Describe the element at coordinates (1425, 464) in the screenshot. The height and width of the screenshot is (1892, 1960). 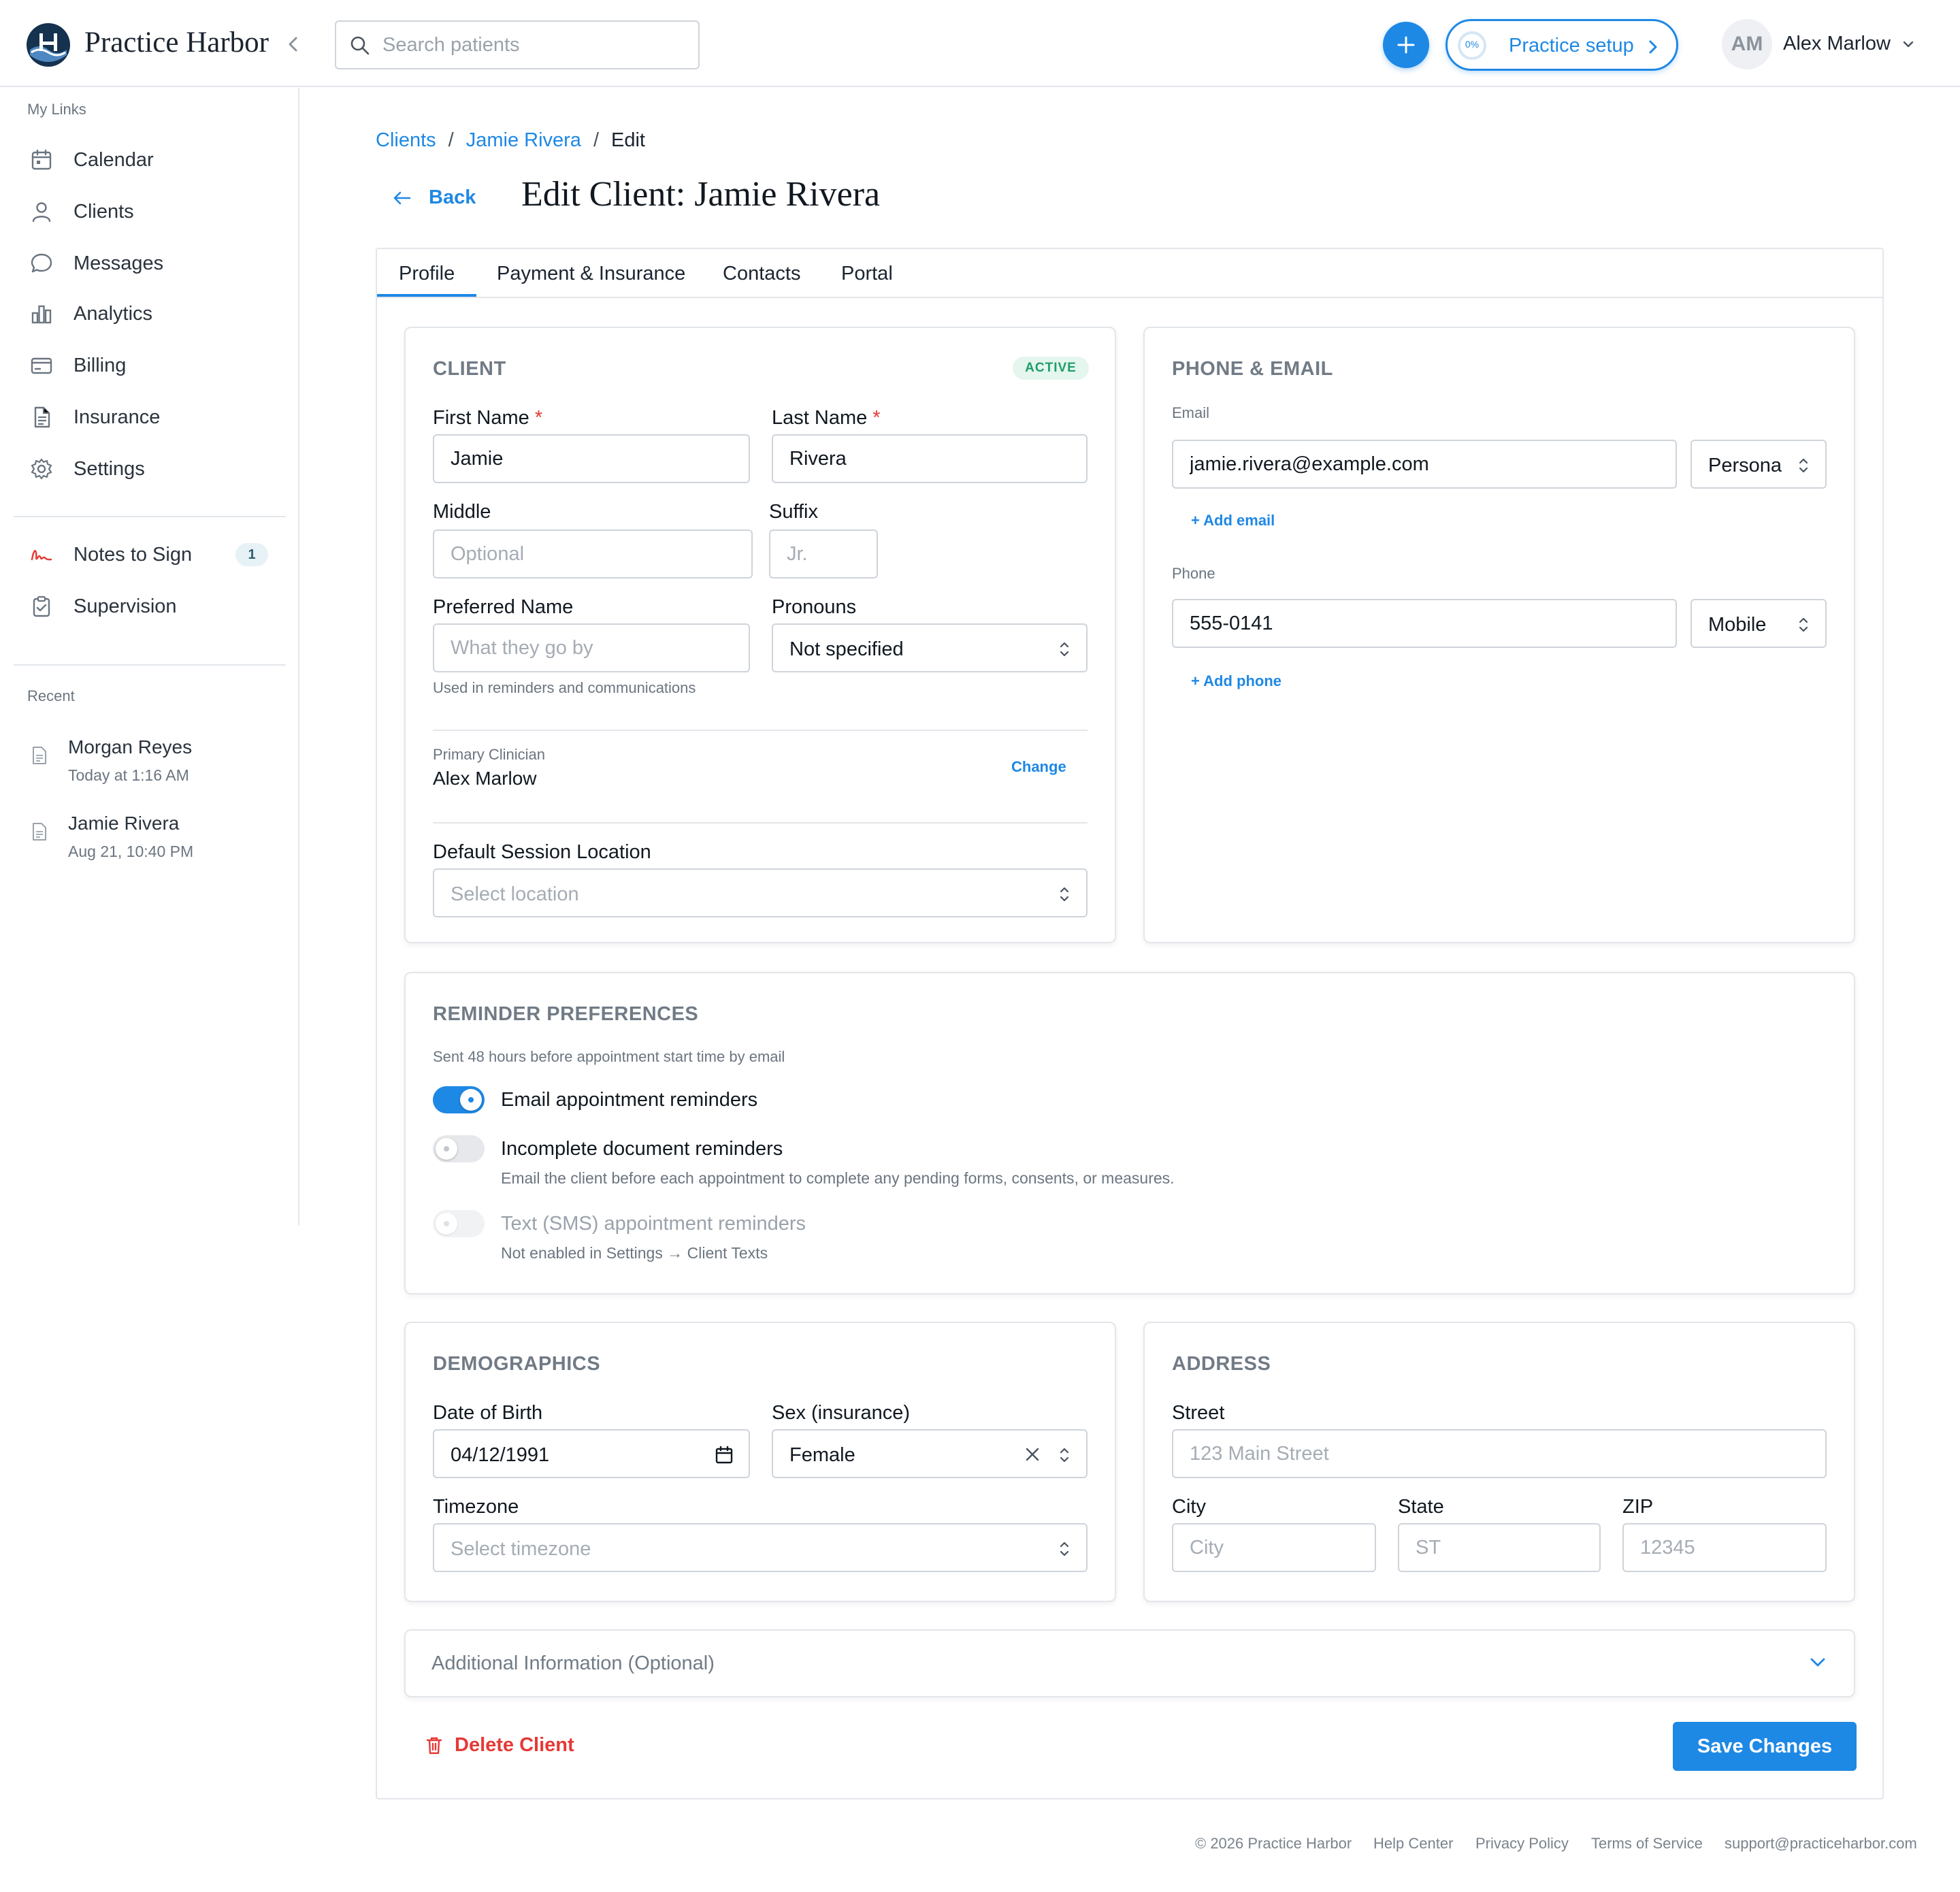
I see `email-field` at that location.